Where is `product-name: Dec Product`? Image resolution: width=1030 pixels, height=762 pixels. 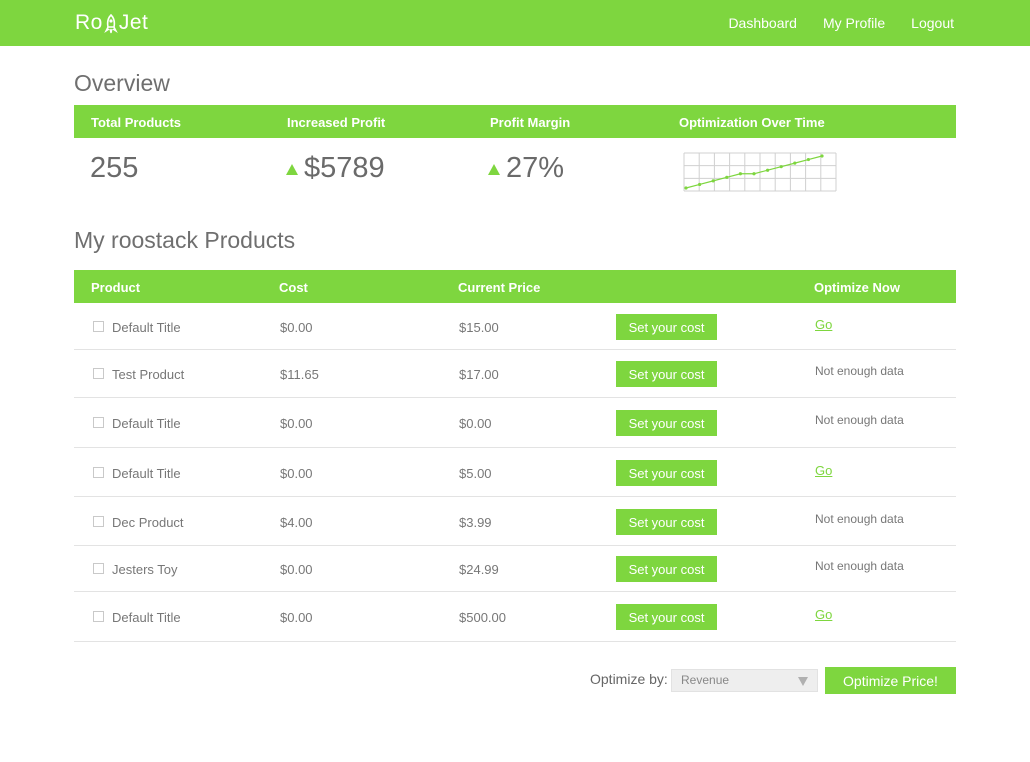
product-name: Dec Product is located at coordinates (148, 522).